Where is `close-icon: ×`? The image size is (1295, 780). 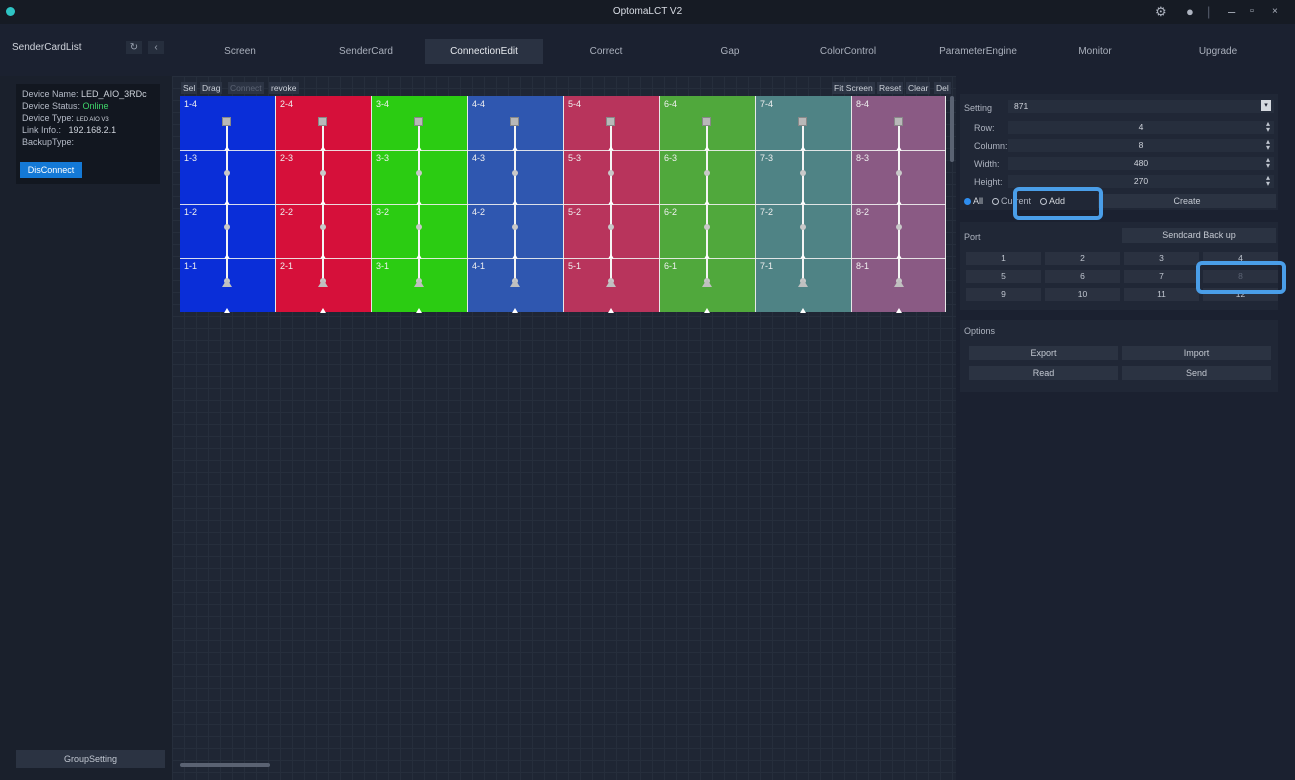
close-icon: × is located at coordinates (1275, 11).